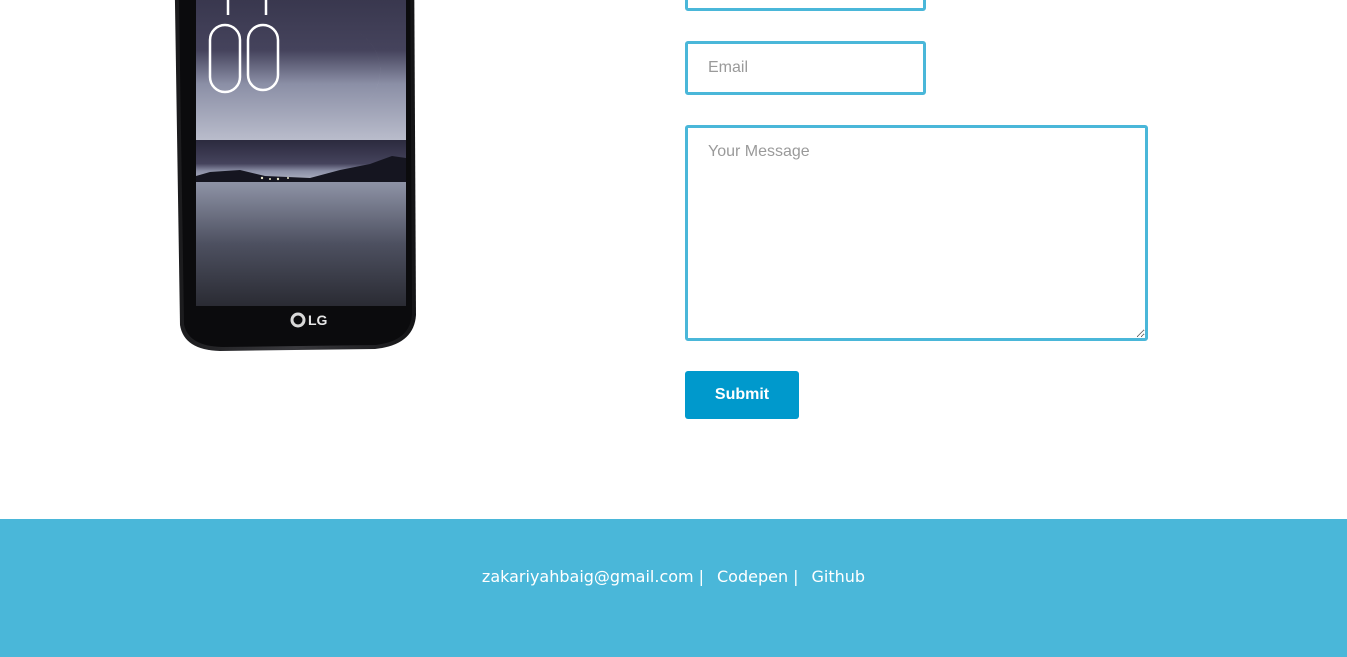 This screenshot has height=657, width=1347. I want to click on name-field, so click(805, 5).